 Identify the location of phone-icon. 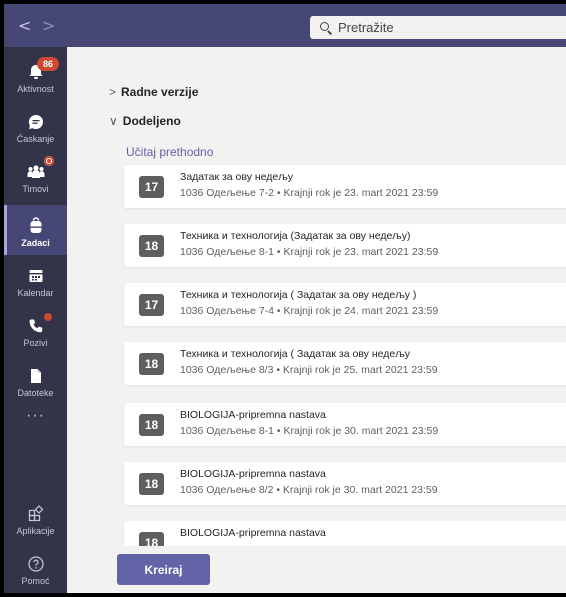
(36, 326).